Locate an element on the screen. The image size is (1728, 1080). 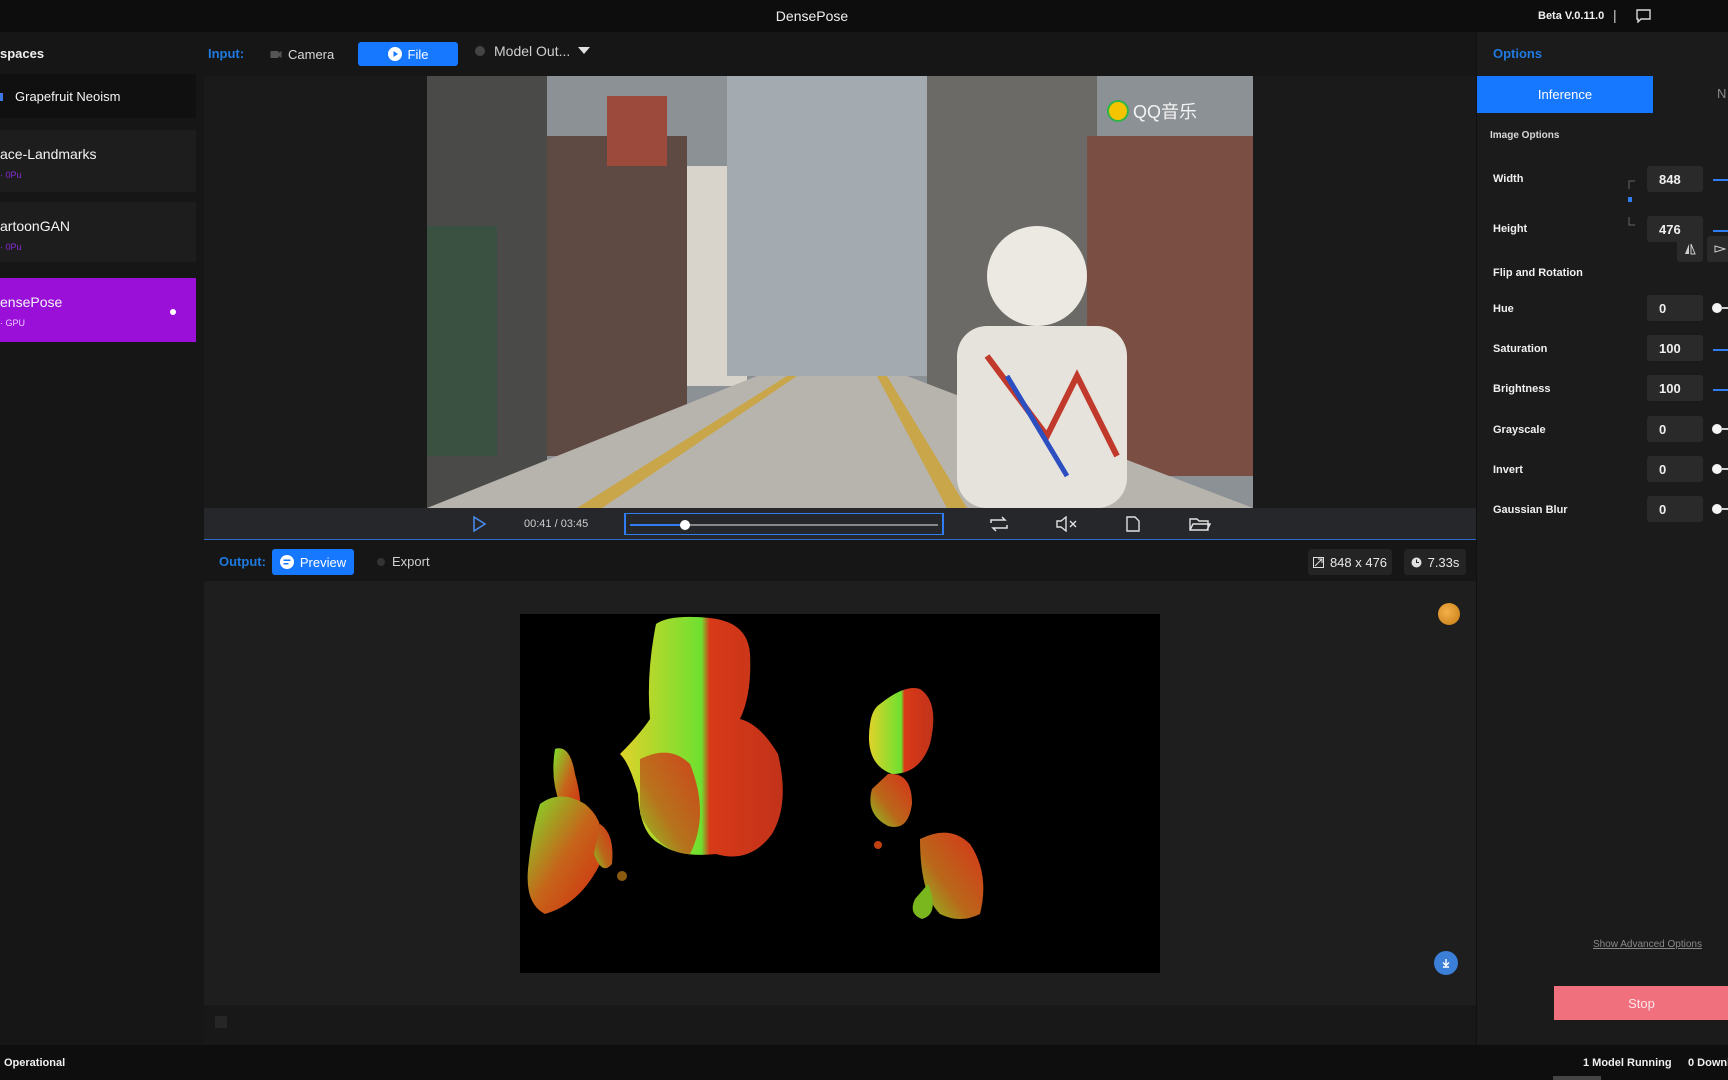
tab-secondary: N is located at coordinates (1721, 93).